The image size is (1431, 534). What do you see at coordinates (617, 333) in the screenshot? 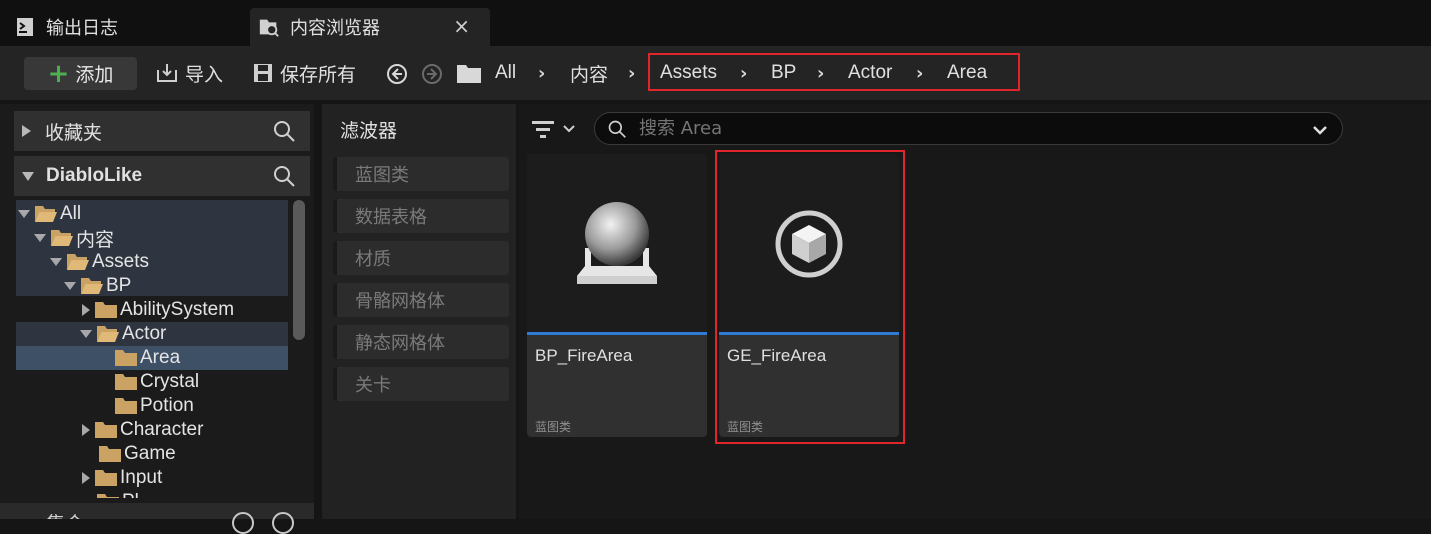
I see `asset-type-color-bar` at bounding box center [617, 333].